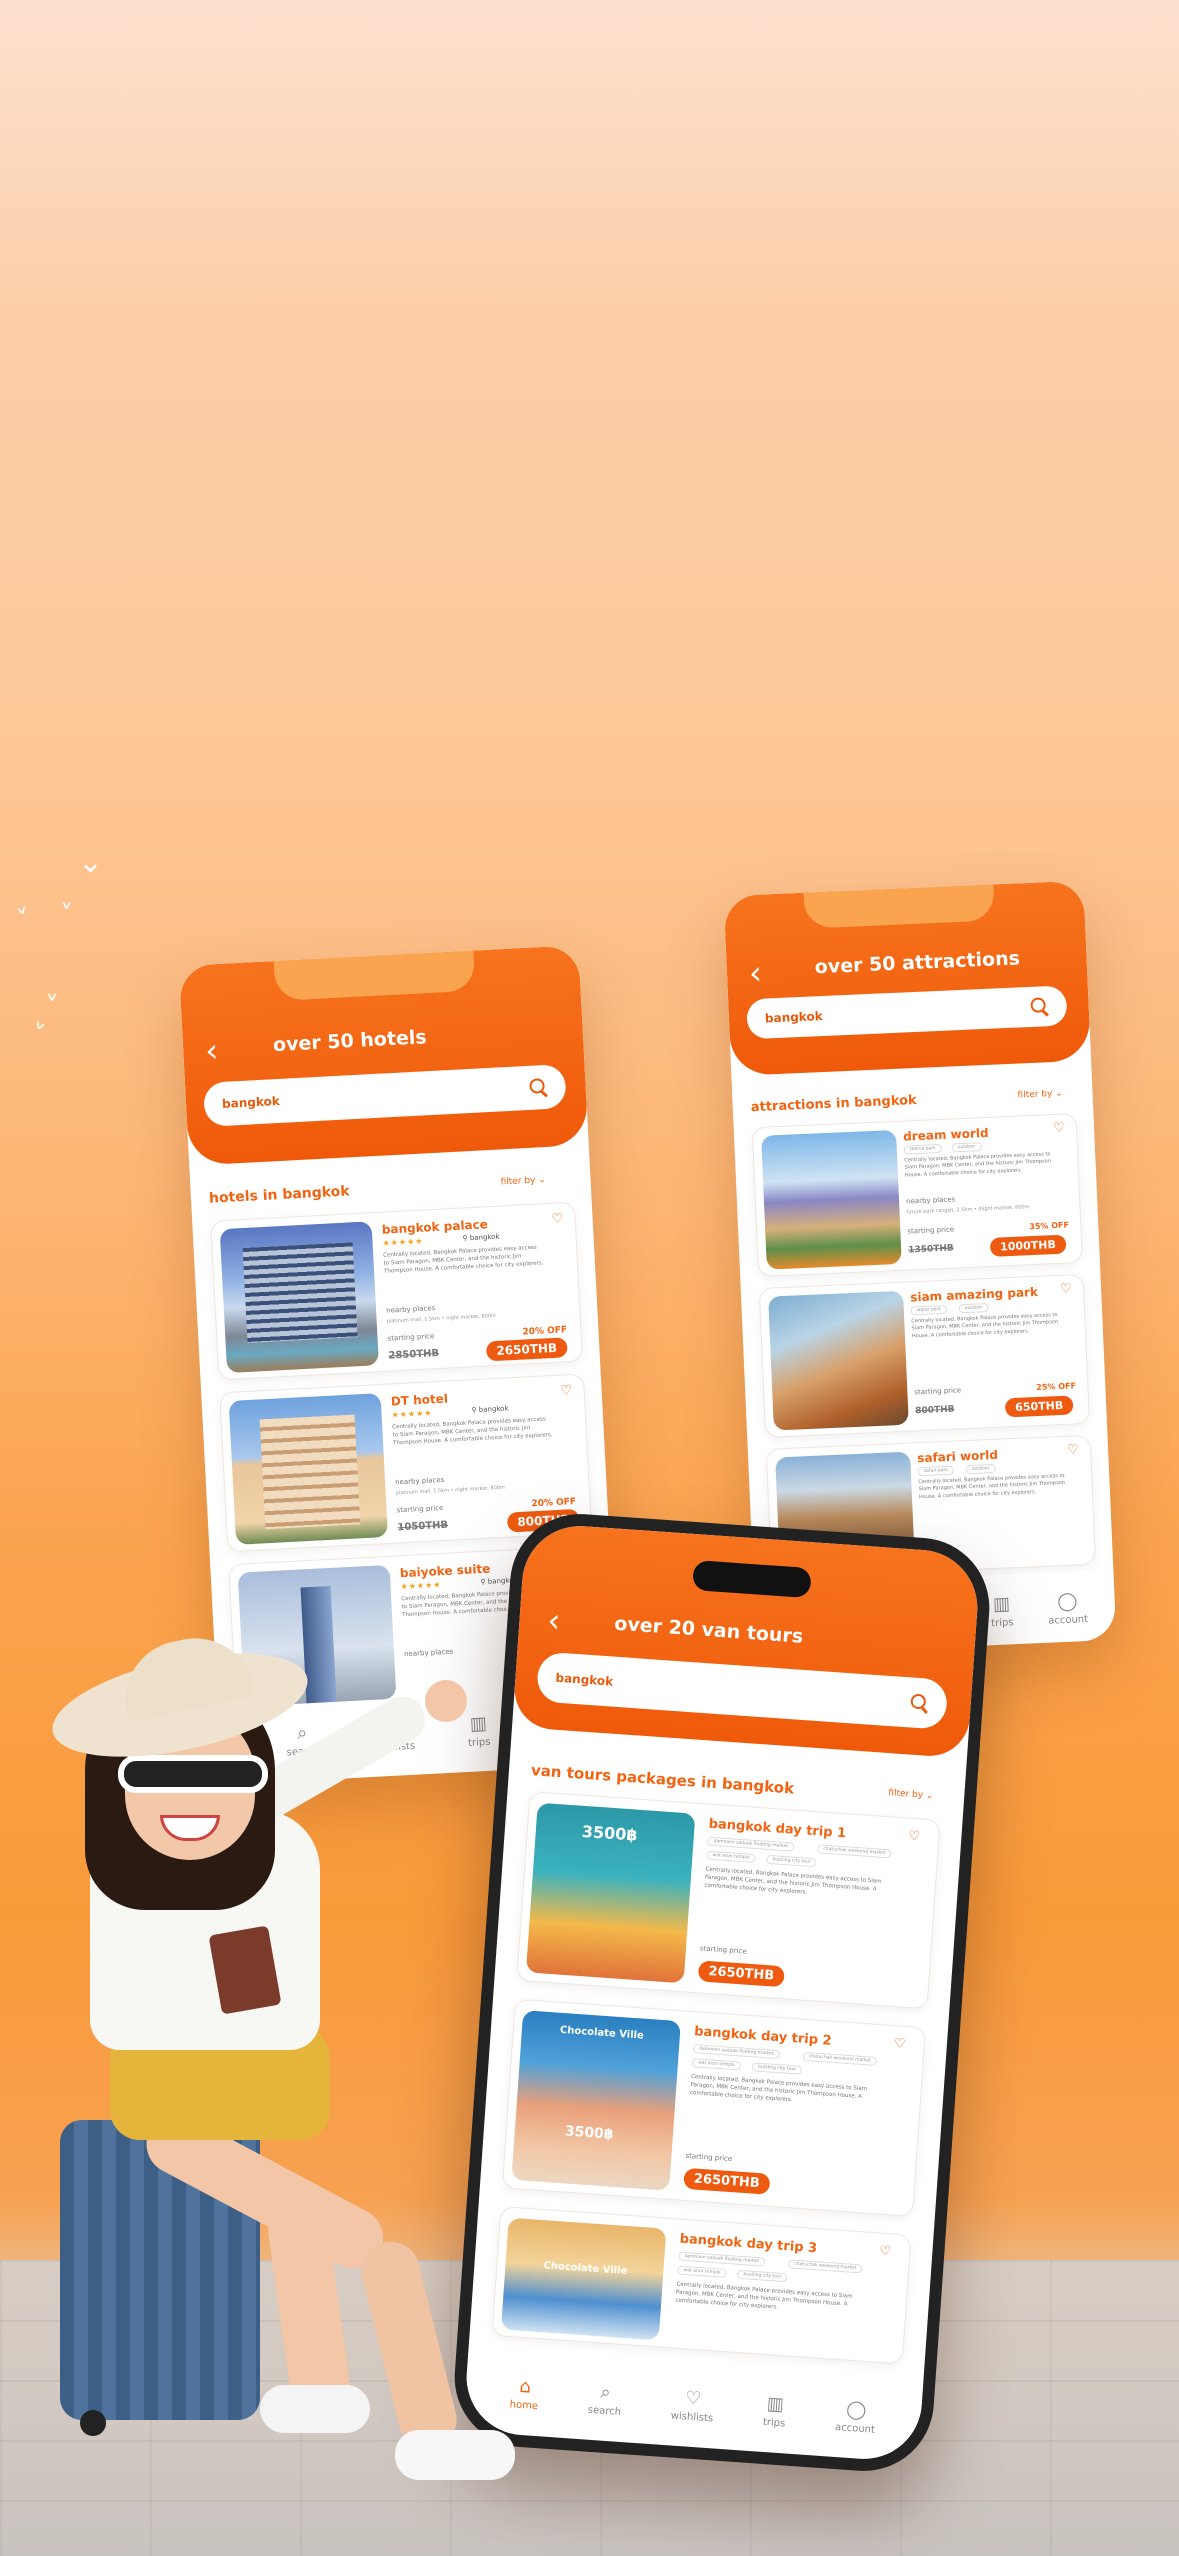 Image resolution: width=1179 pixels, height=2556 pixels. What do you see at coordinates (935, 1410) in the screenshot?
I see `old-price: 800THB` at bounding box center [935, 1410].